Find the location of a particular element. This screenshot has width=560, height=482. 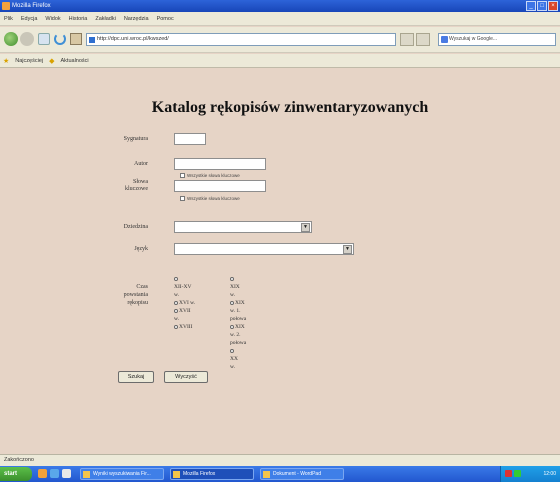

slowa-radio is located at coordinates (182, 198).